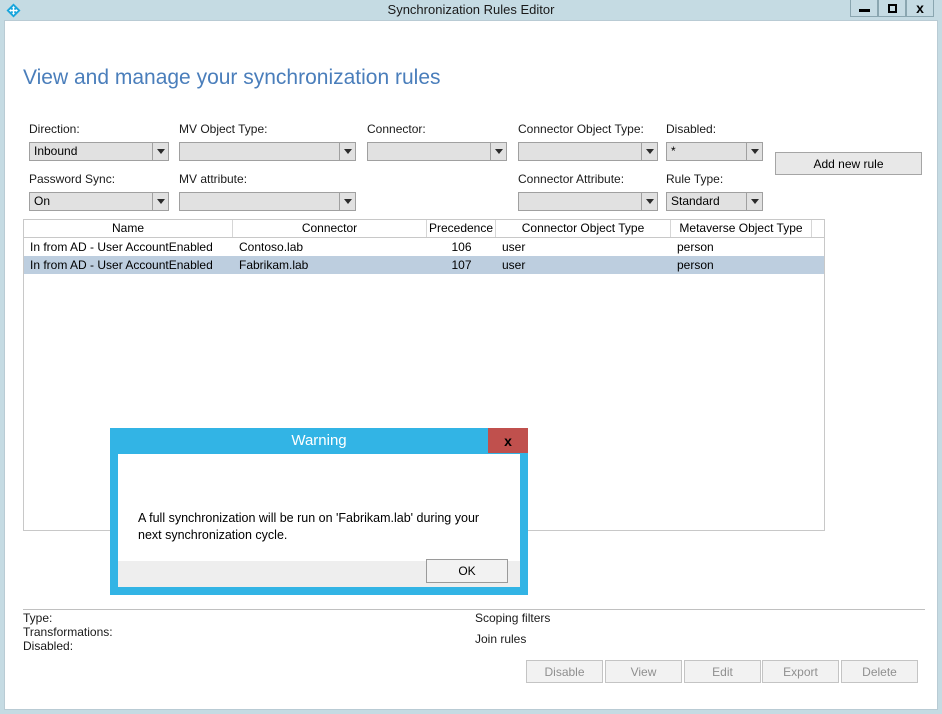 The height and width of the screenshot is (714, 942). Describe the element at coordinates (461, 246) in the screenshot. I see `cell-precedence: 106` at that location.